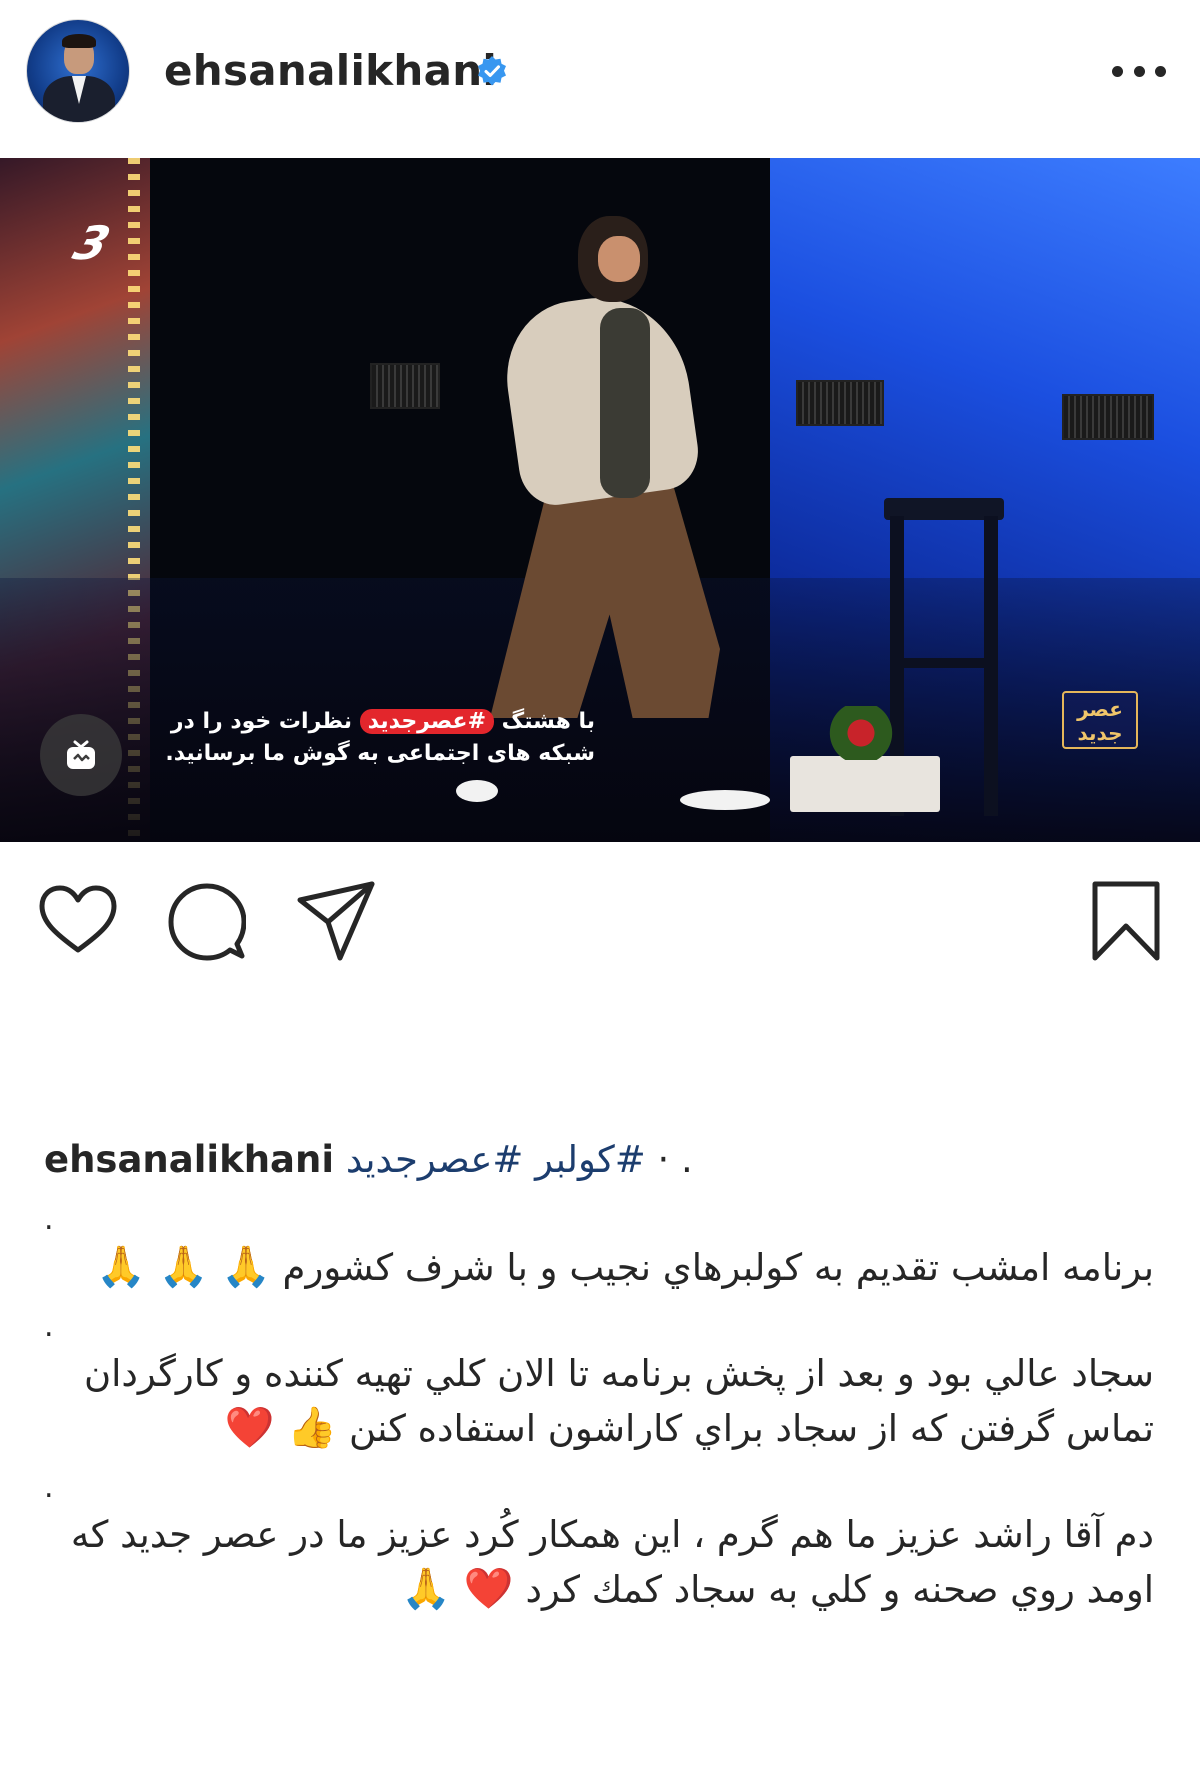 The image size is (1200, 1782). I want to click on badge-line2: جديد, so click(1100, 733).